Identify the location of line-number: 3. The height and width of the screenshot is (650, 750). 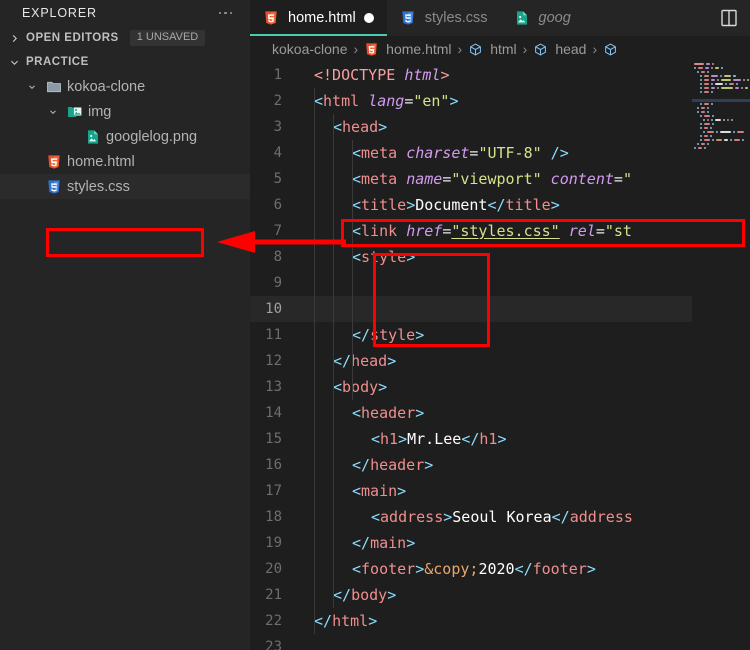
(277, 127).